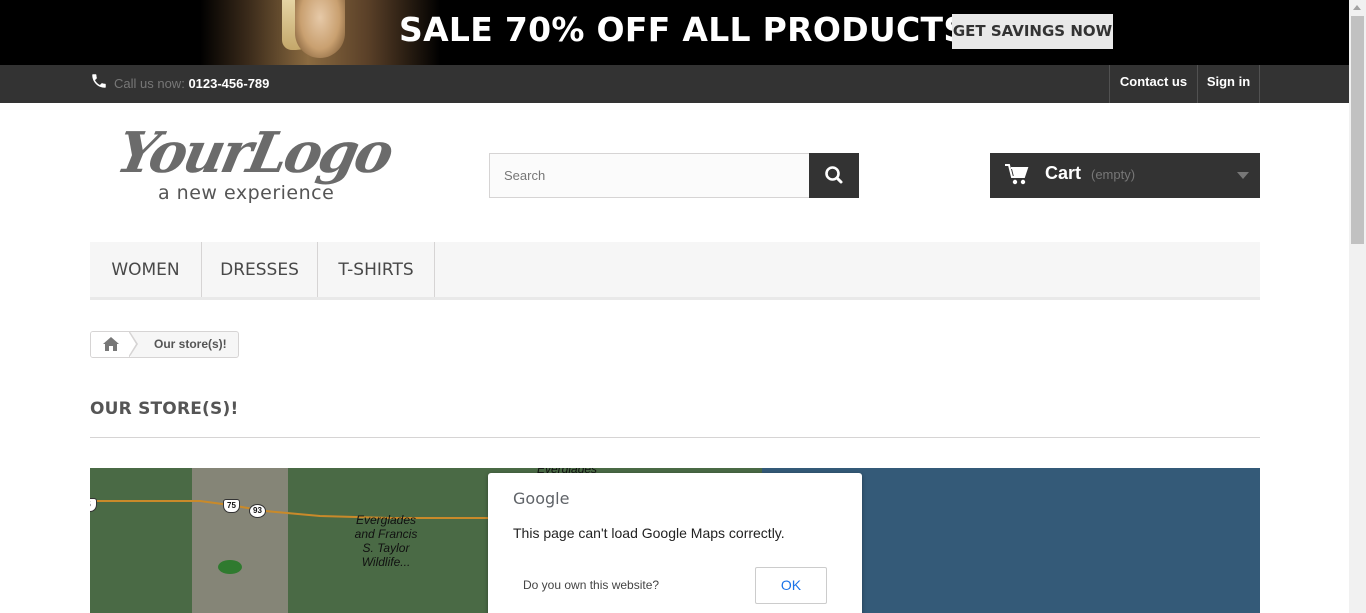  I want to click on route-75-shield: 75, so click(231, 506).